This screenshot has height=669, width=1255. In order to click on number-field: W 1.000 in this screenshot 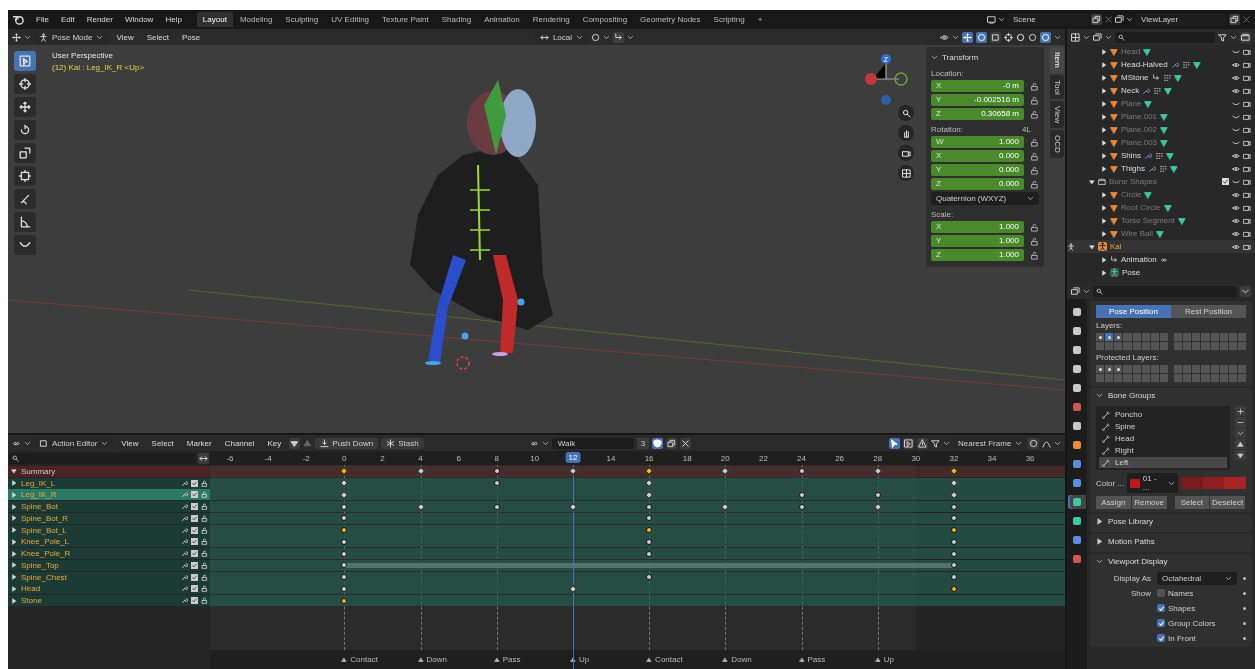, I will do `click(977, 142)`.